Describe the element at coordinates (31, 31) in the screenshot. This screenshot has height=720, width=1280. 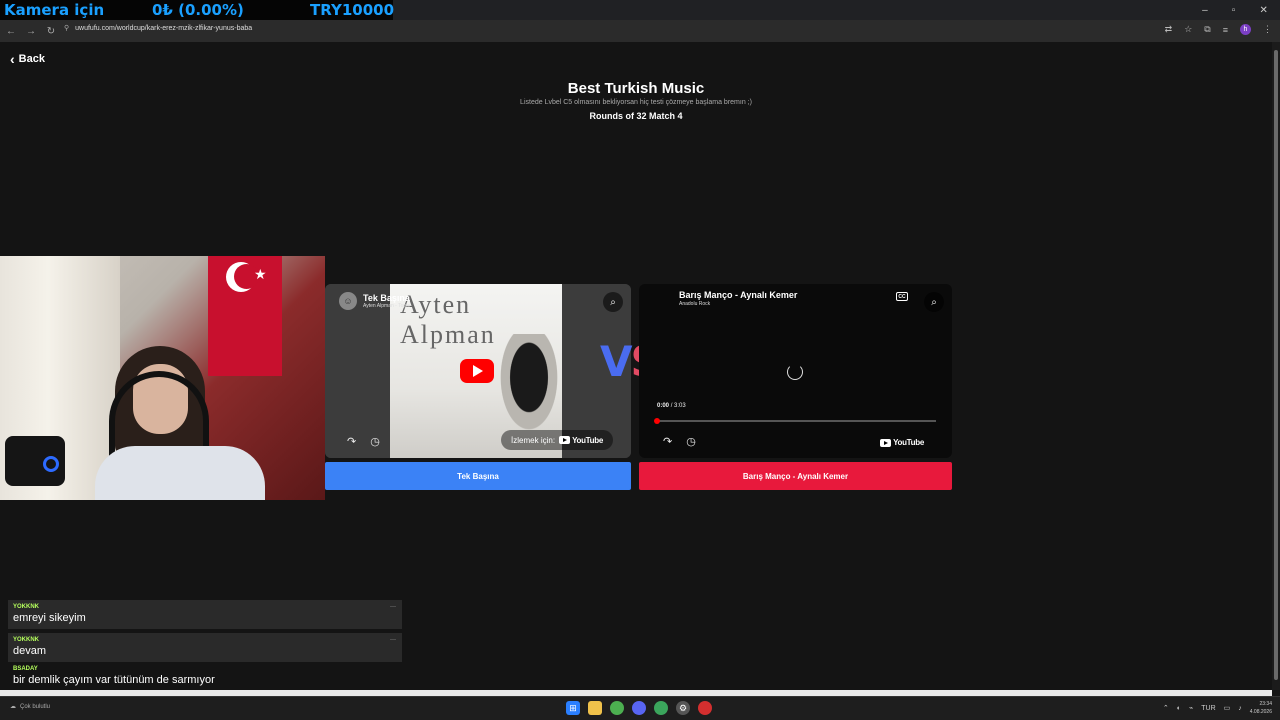
I see `browser-forward-icon: →` at that location.